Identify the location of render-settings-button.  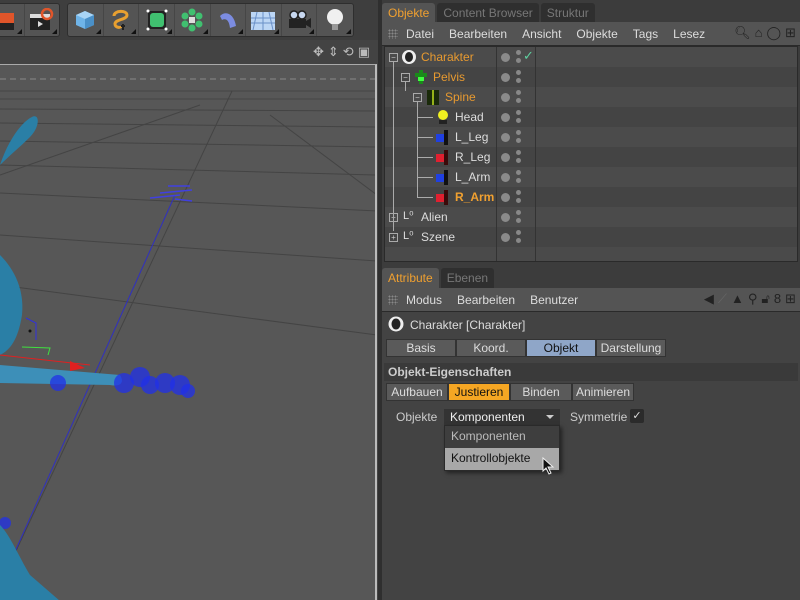
(13, 20).